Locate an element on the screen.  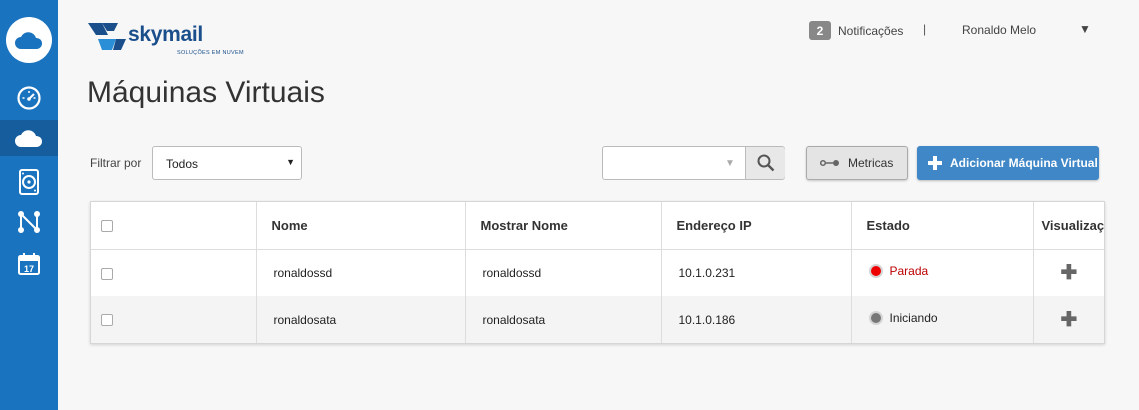
filter-select-value: Todos is located at coordinates (182, 164).